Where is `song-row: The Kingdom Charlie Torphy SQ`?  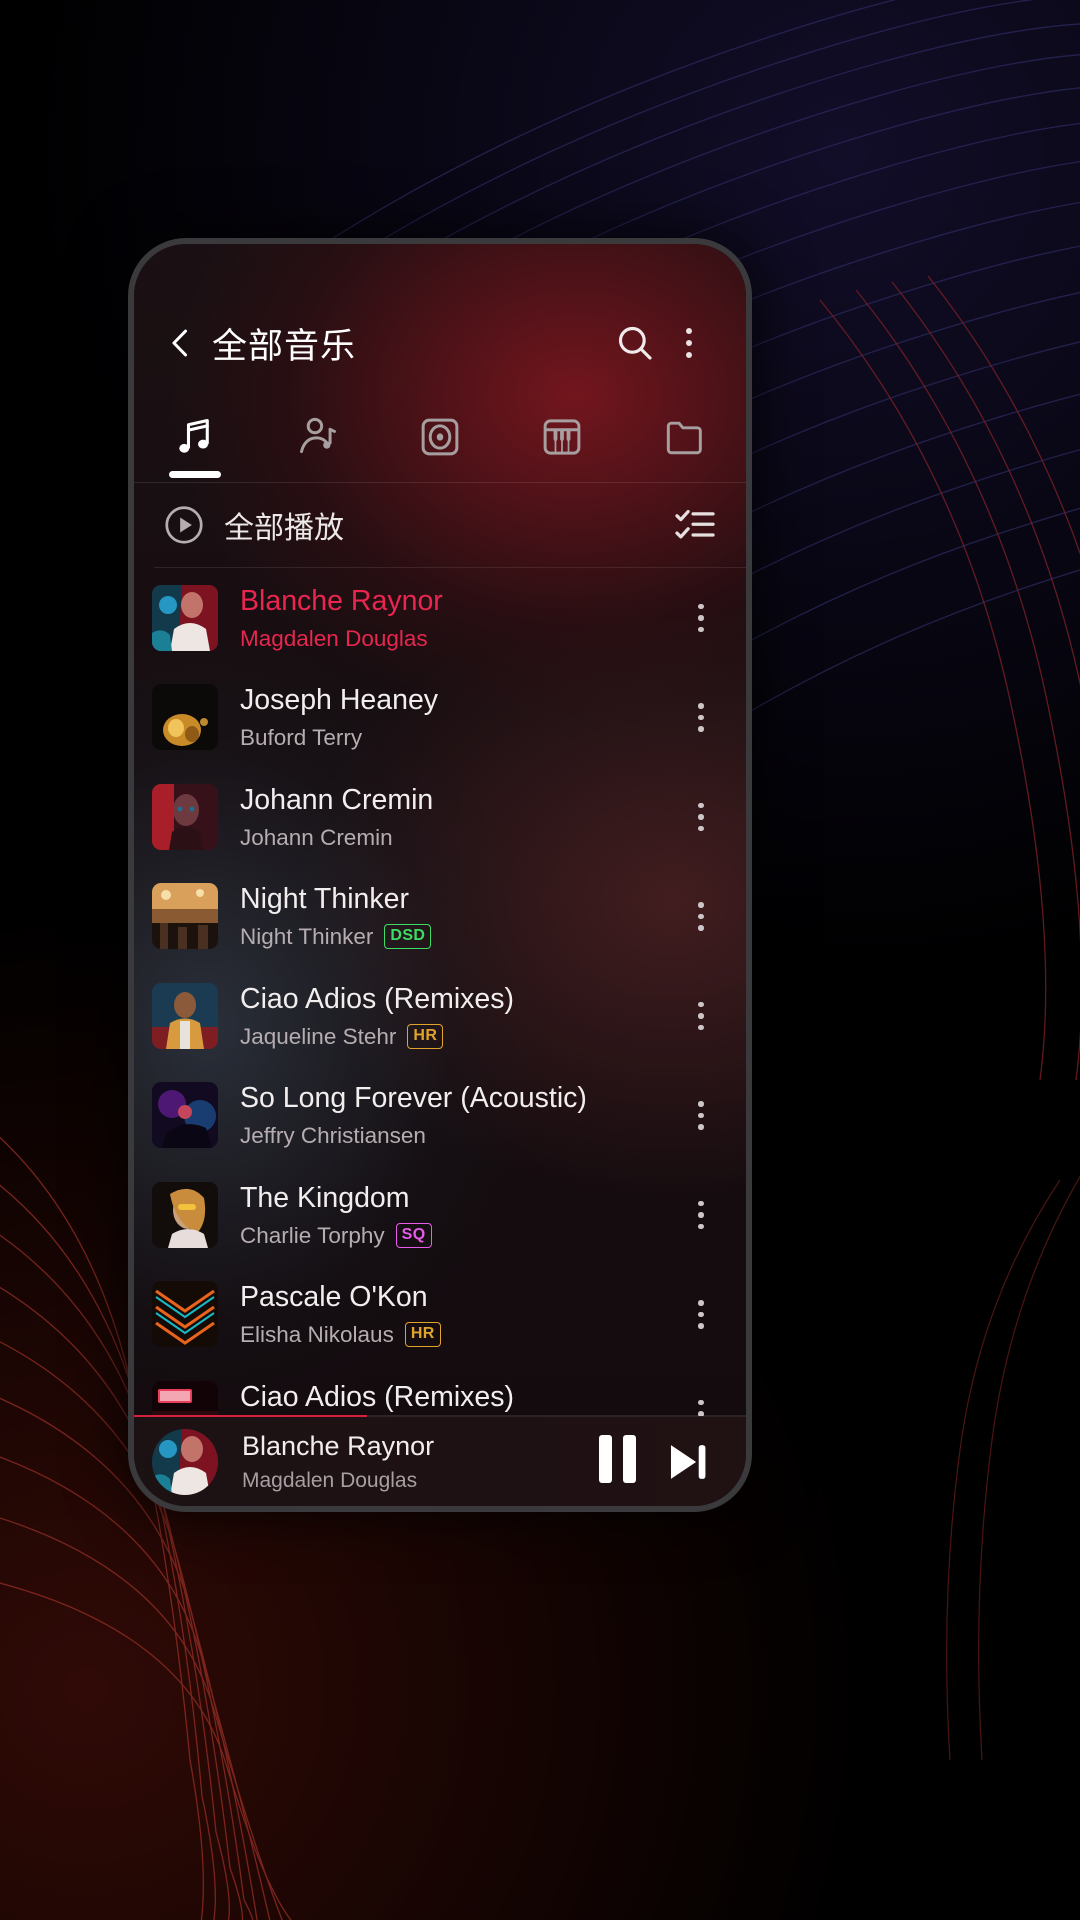 song-row: The Kingdom Charlie Torphy SQ is located at coordinates (440, 1215).